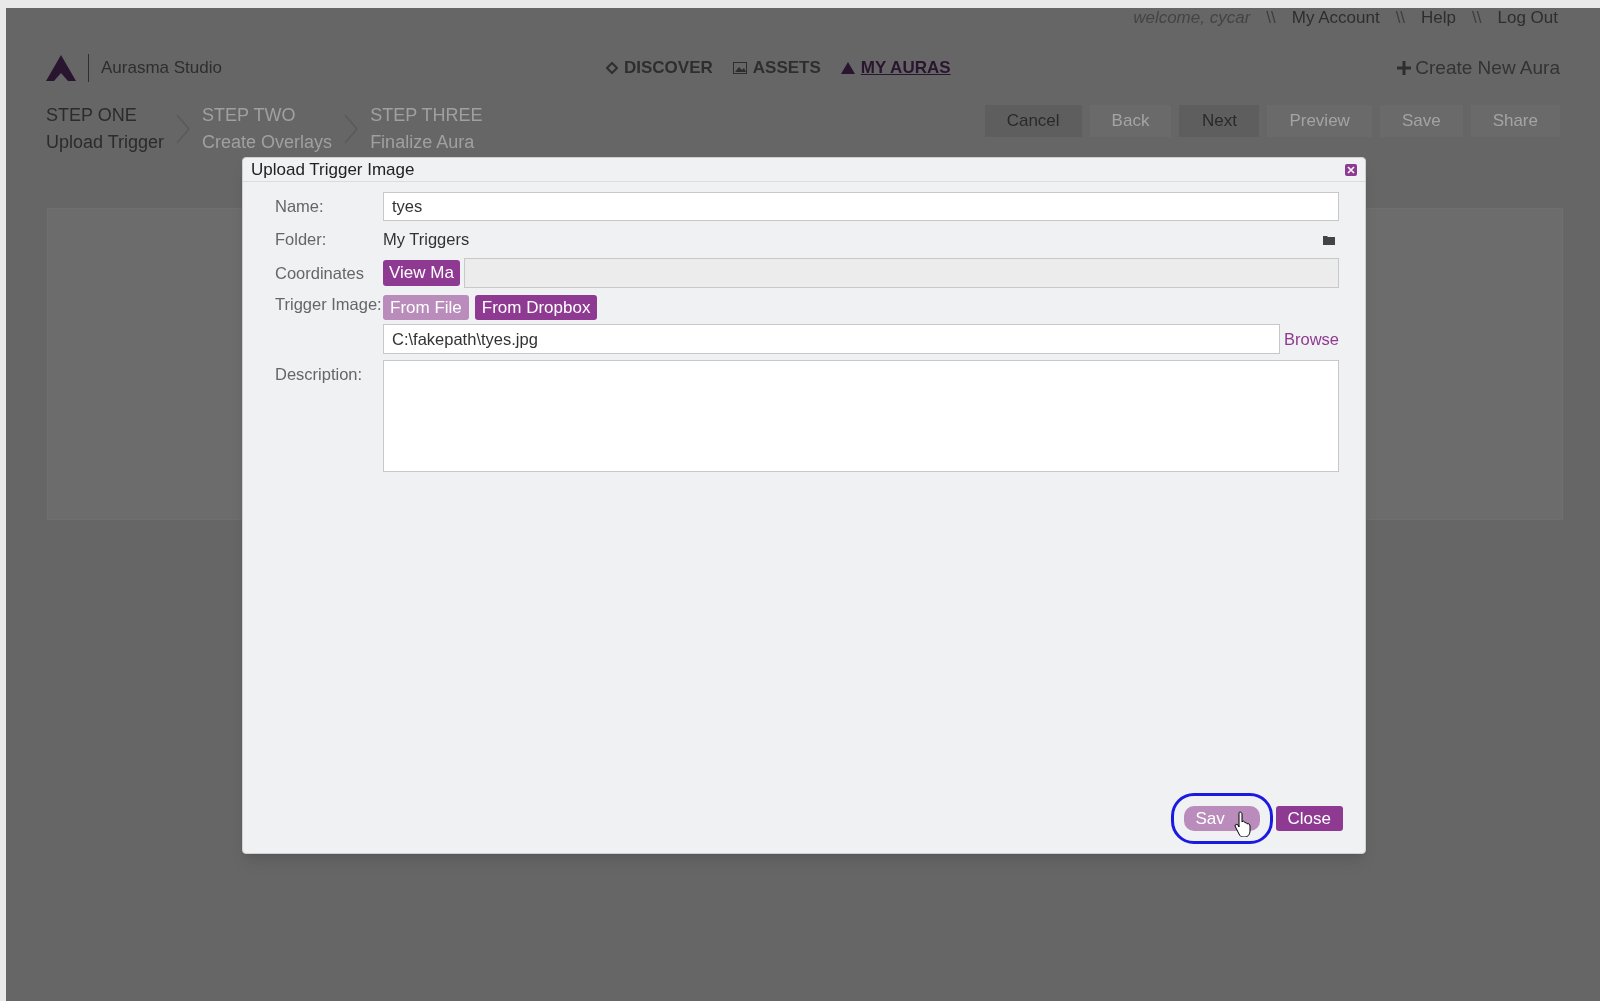 This screenshot has height=1001, width=1600. Describe the element at coordinates (739, 68) in the screenshot. I see `image-icon` at that location.